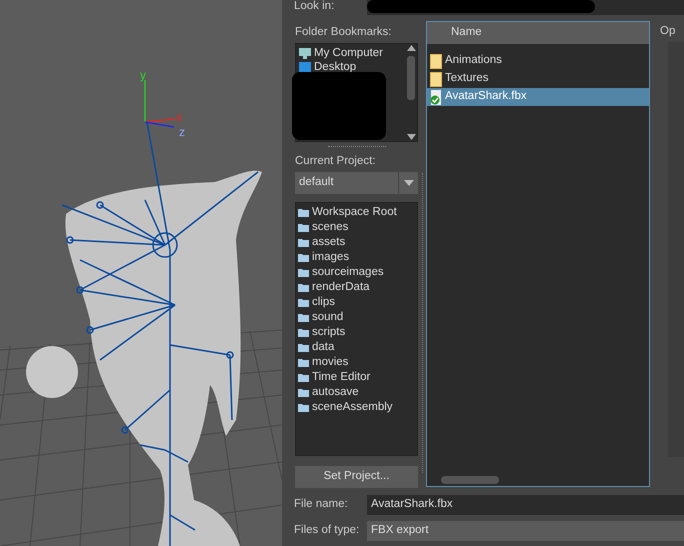  What do you see at coordinates (160, 104) in the screenshot?
I see `axis-gizmo` at bounding box center [160, 104].